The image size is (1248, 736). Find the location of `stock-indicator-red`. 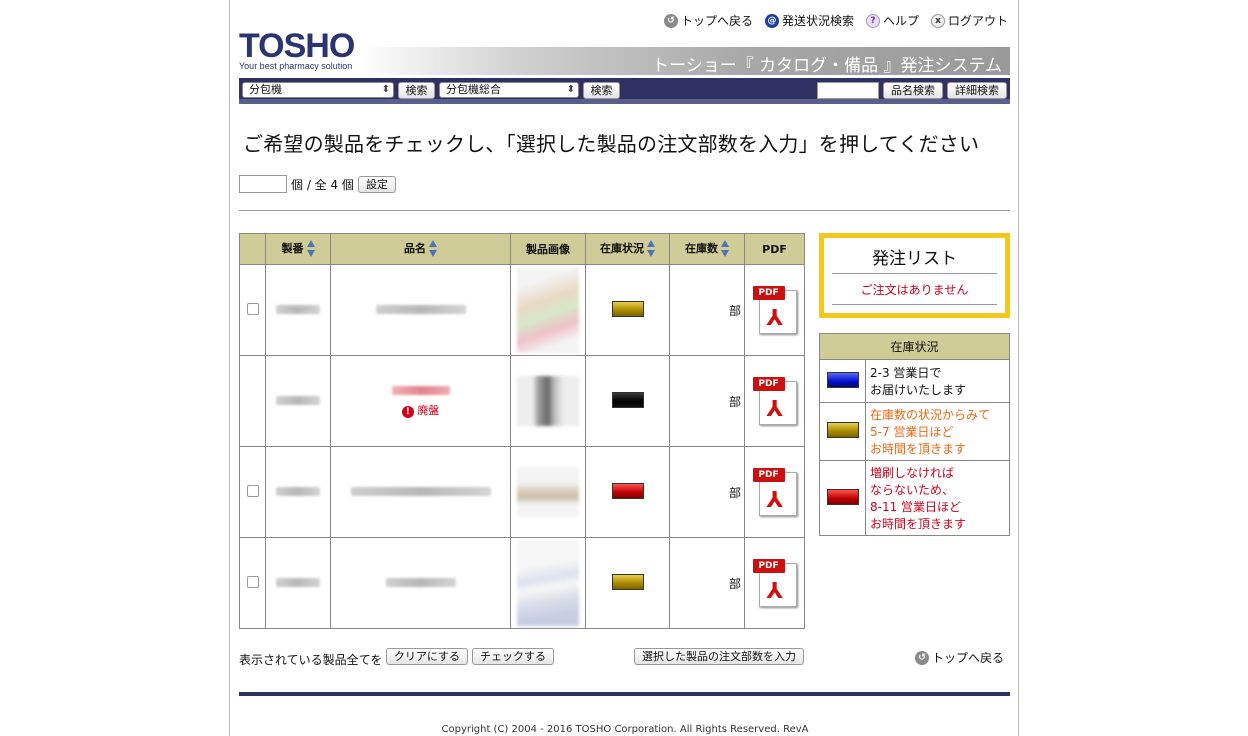

stock-indicator-red is located at coordinates (627, 490).